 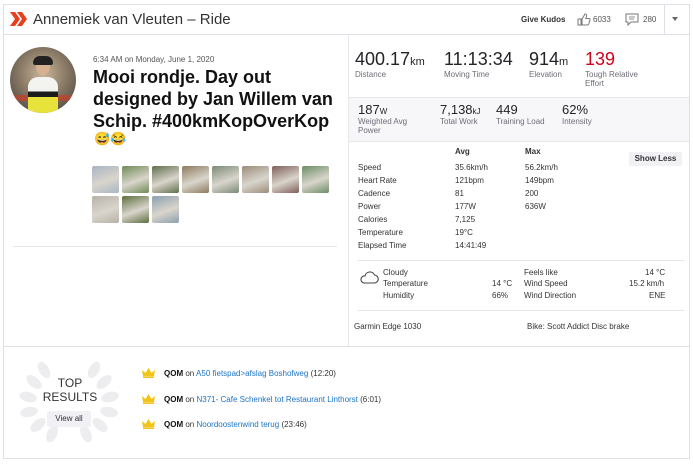 I want to click on activity-title-emoji: 😅😂, so click(x=110, y=138).